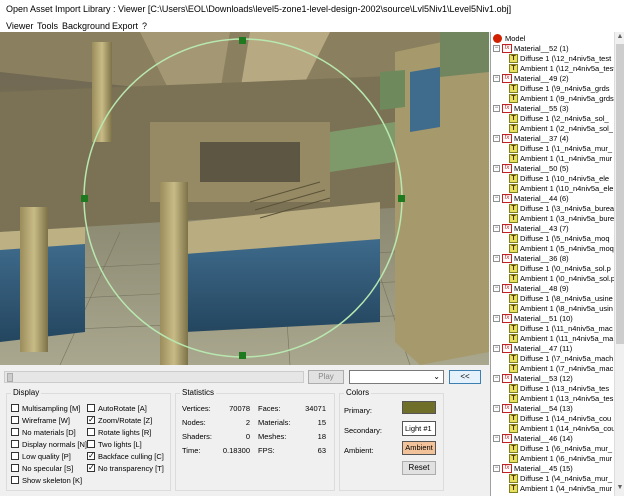 The height and width of the screenshot is (496, 624). I want to click on texture-node-diffuse: T Diffuse 1 (\2_n4niv5a_sol_, so click(559, 118).